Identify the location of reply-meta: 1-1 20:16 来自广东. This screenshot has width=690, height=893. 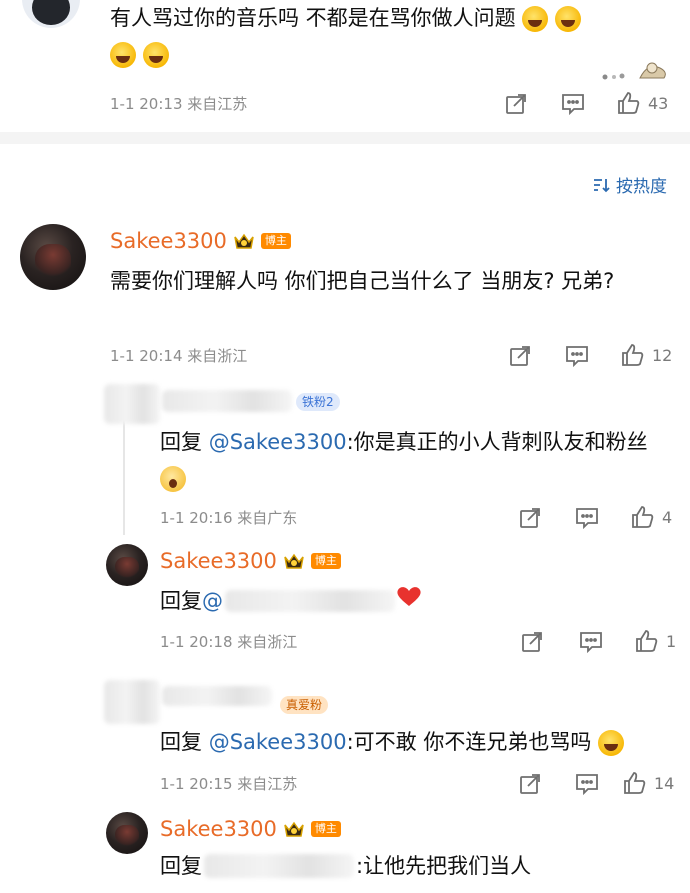
(229, 518).